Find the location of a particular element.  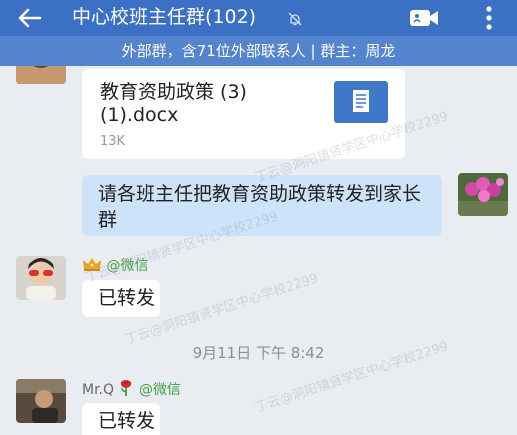

back-button is located at coordinates (30, 18).